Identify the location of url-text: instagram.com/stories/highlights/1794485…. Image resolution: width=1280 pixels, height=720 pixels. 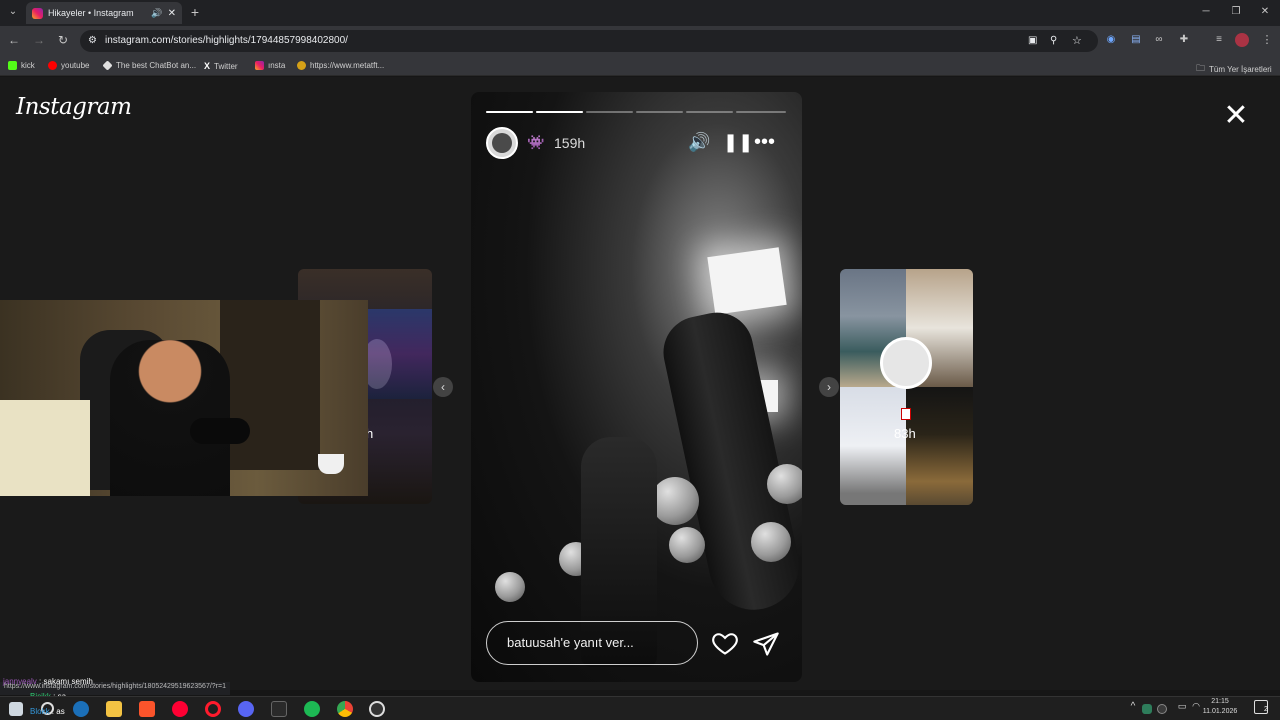
(226, 40).